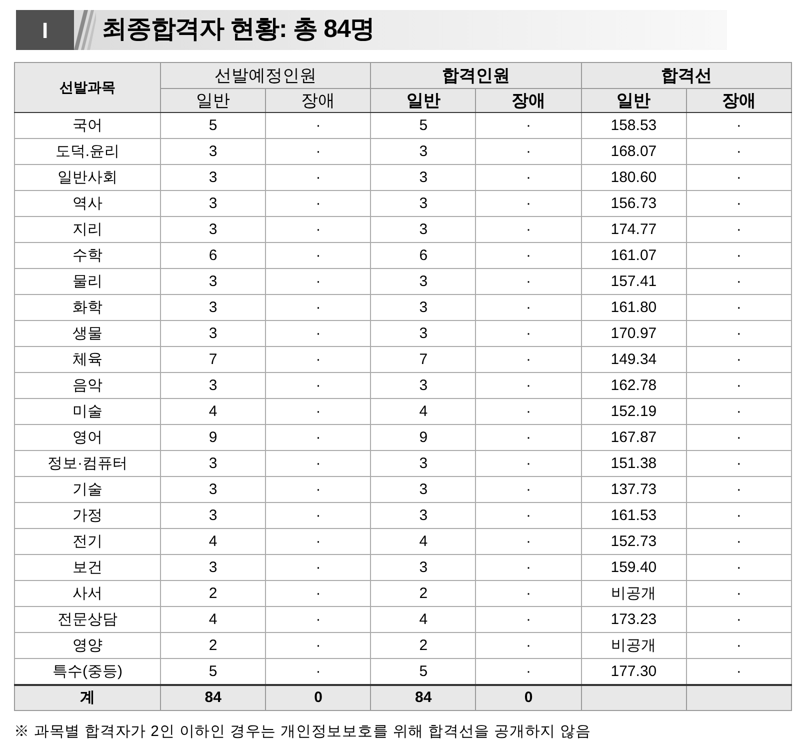 The height and width of the screenshot is (748, 801). I want to click on table-cell: 정보·컴퓨터, so click(87, 463).